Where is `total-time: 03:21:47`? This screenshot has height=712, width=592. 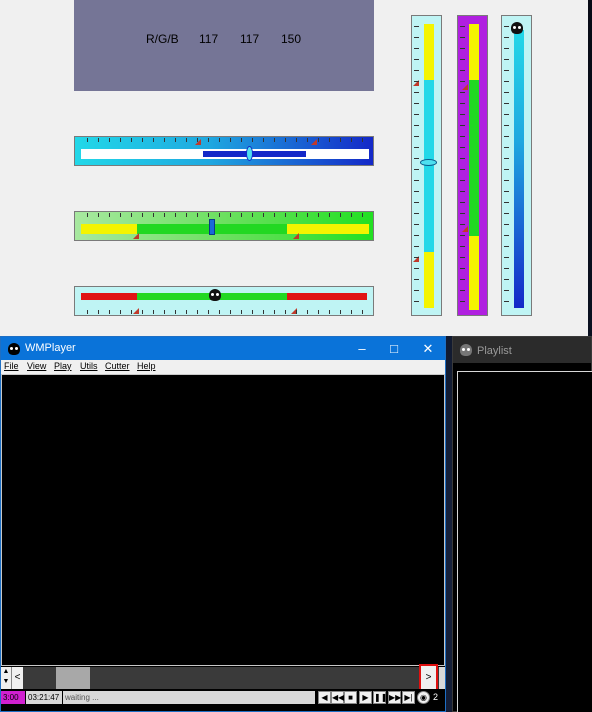 total-time: 03:21:47 is located at coordinates (44, 697).